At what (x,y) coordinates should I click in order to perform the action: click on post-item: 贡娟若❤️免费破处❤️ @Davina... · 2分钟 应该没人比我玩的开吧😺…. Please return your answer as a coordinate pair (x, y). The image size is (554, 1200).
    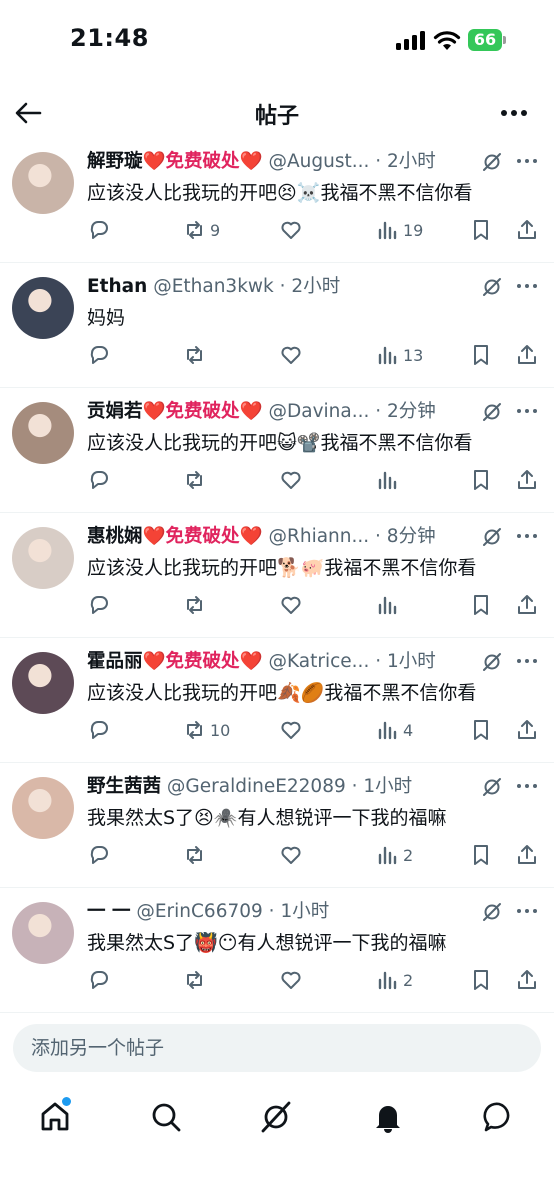
    Looking at the image, I should click on (277, 450).